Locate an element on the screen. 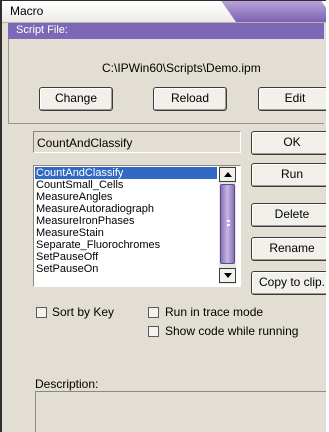 The height and width of the screenshot is (432, 329). show-code-checkbox is located at coordinates (153, 331).